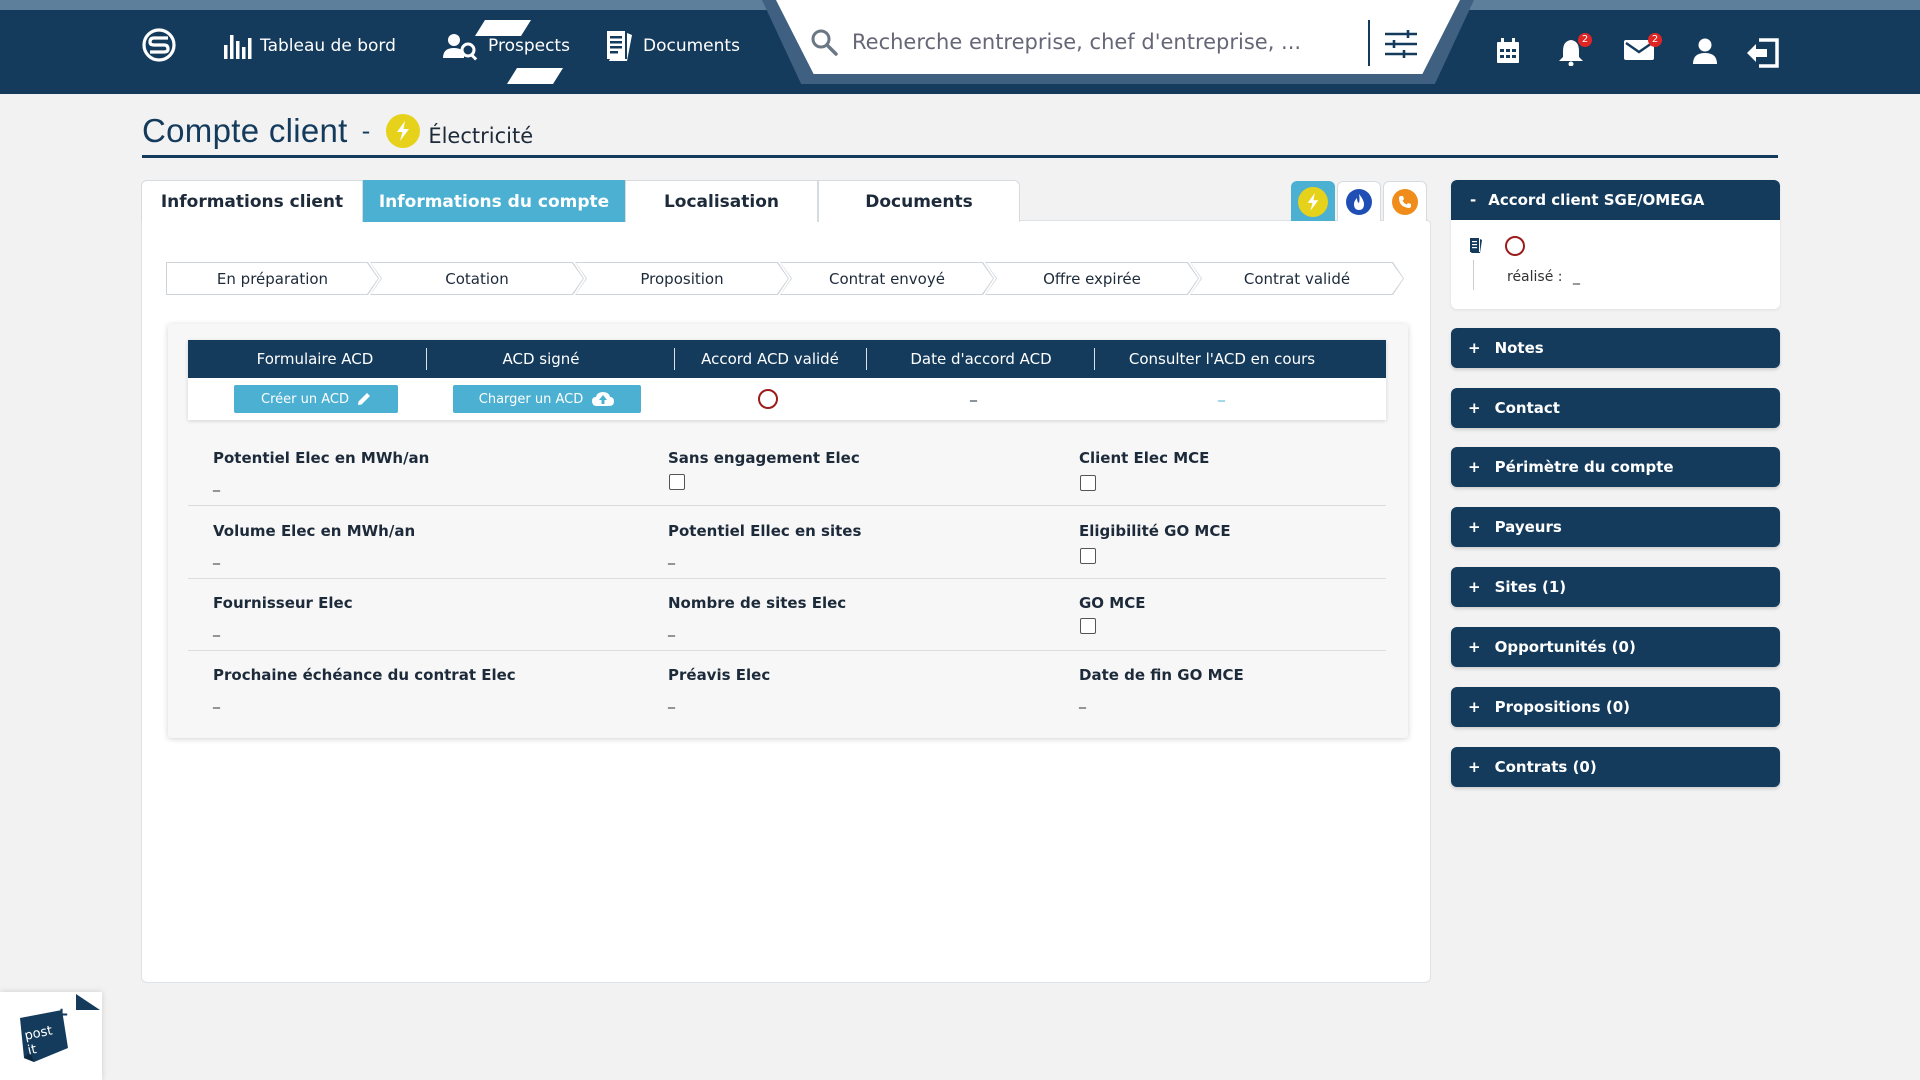  I want to click on acd-consult-link: _, so click(1221, 394).